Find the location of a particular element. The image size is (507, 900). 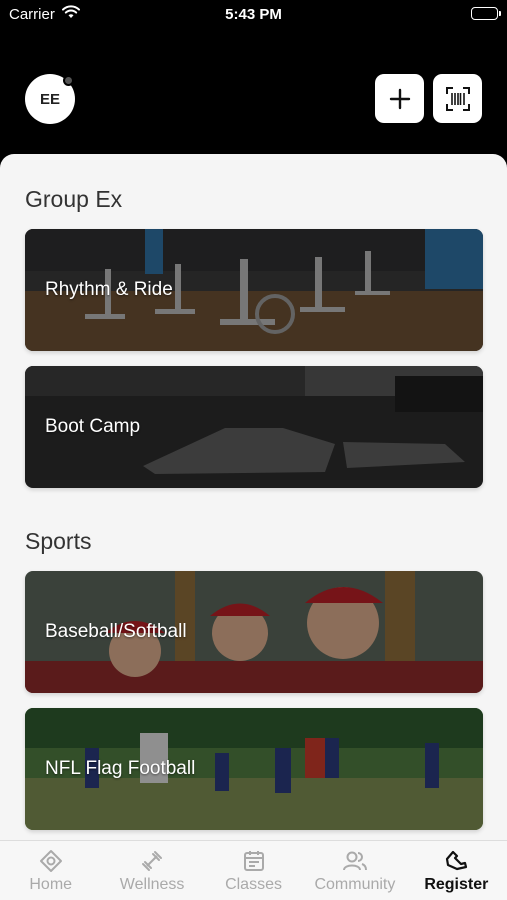

tab-community: Community is located at coordinates (354, 870).